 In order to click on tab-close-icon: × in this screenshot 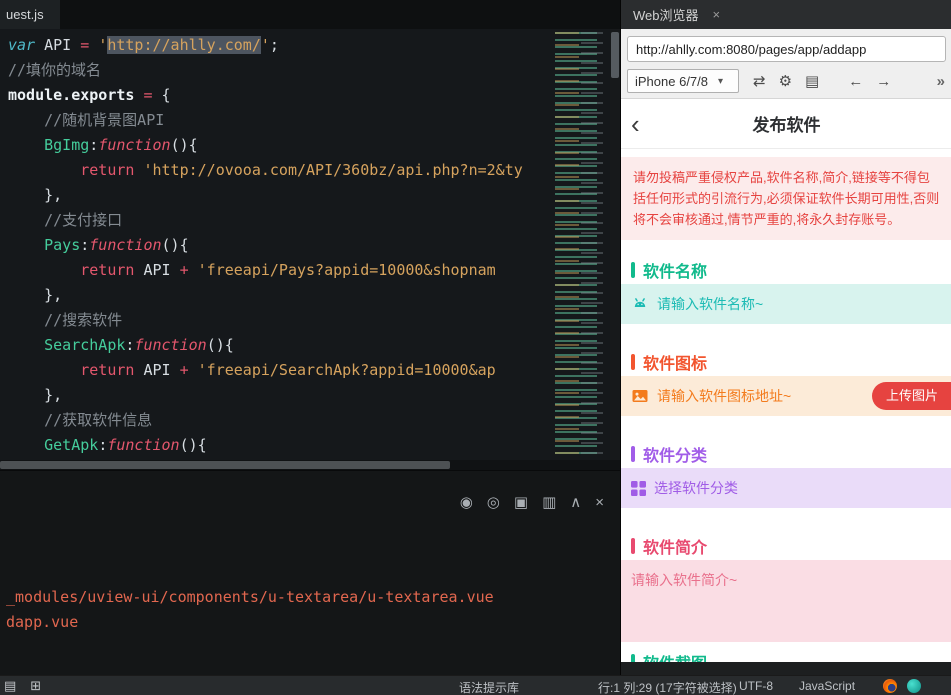, I will do `click(717, 14)`.